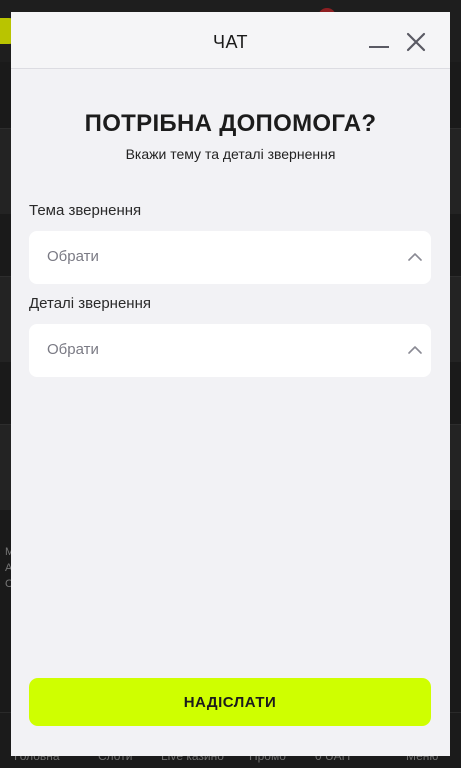 The height and width of the screenshot is (768, 461). What do you see at coordinates (379, 44) in the screenshot?
I see `minimize-button` at bounding box center [379, 44].